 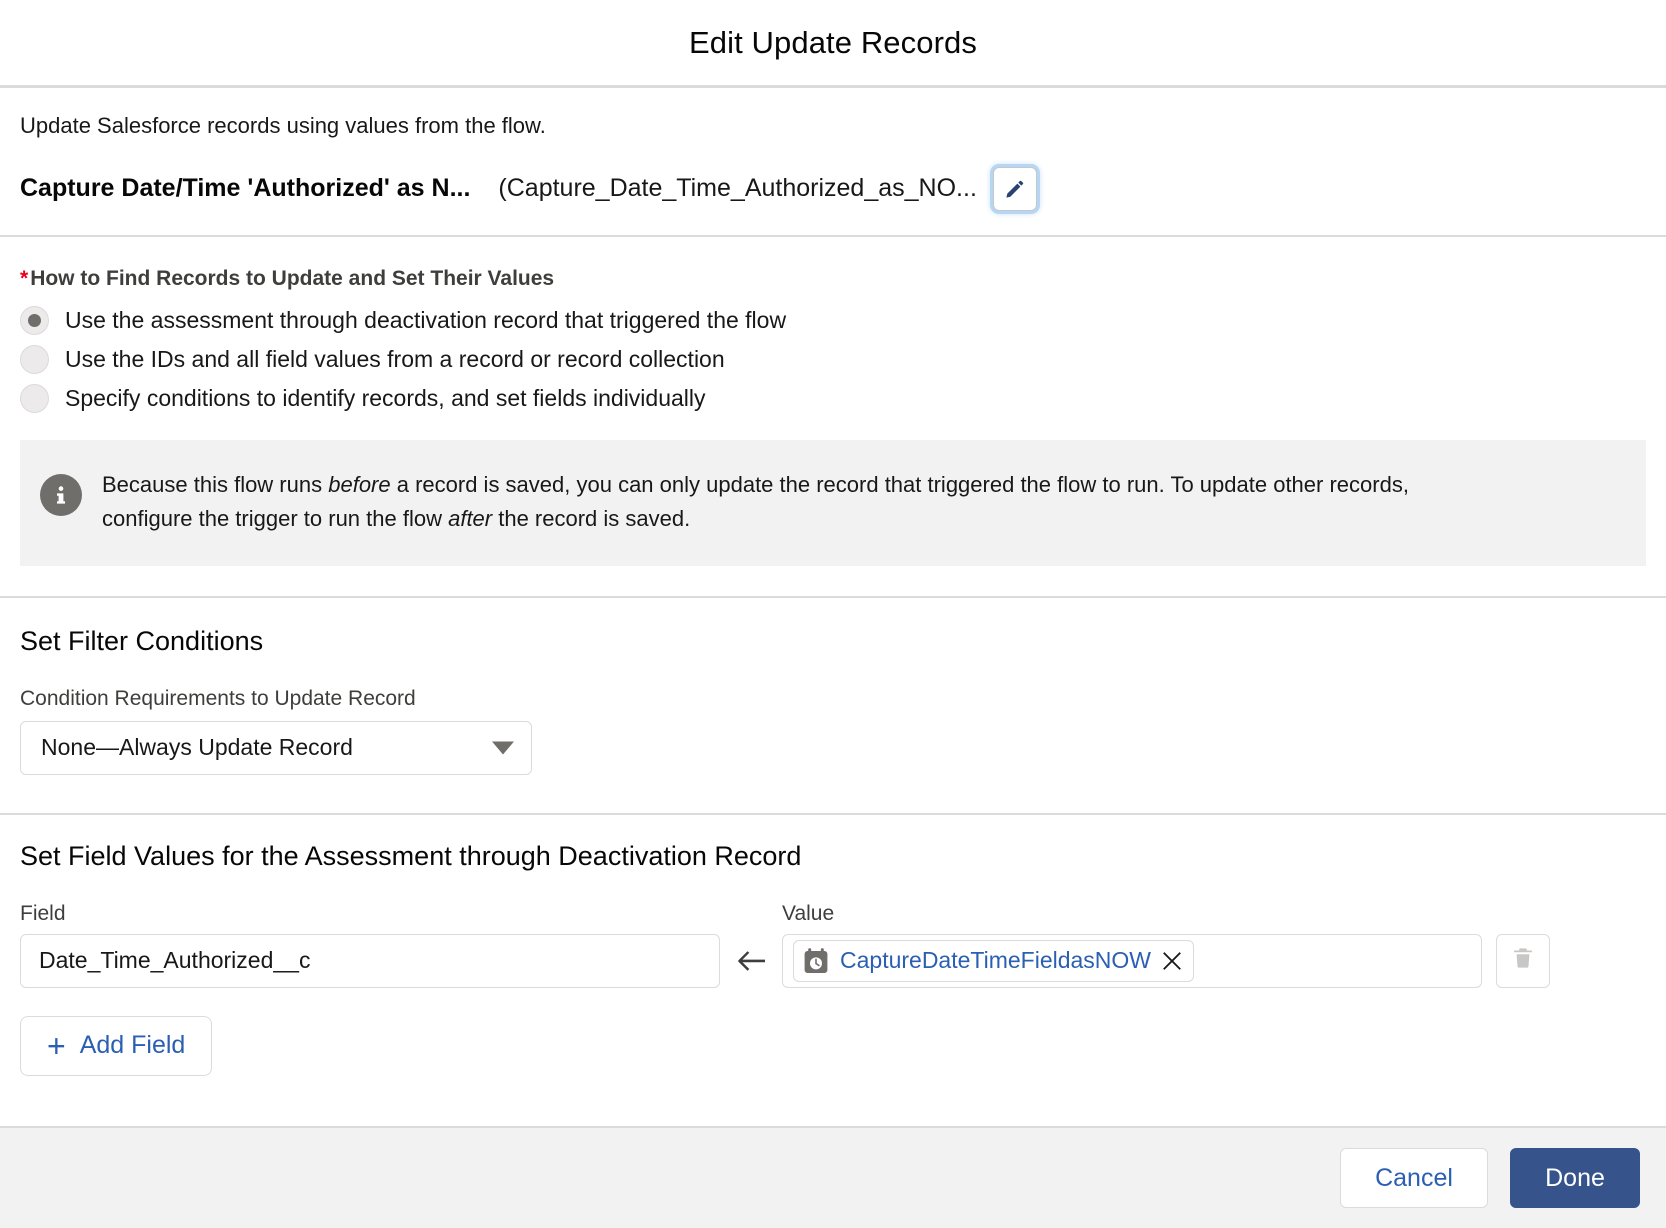 I want to click on pencil-icon, so click(x=1015, y=189).